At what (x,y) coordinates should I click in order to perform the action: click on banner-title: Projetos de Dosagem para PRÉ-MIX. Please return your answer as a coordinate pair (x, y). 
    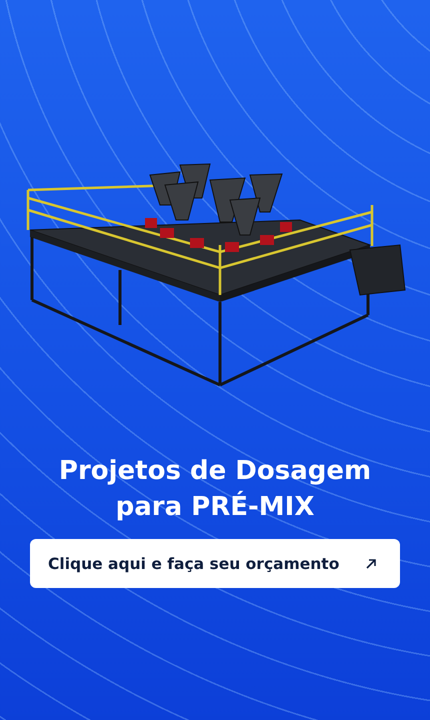
    Looking at the image, I should click on (215, 489).